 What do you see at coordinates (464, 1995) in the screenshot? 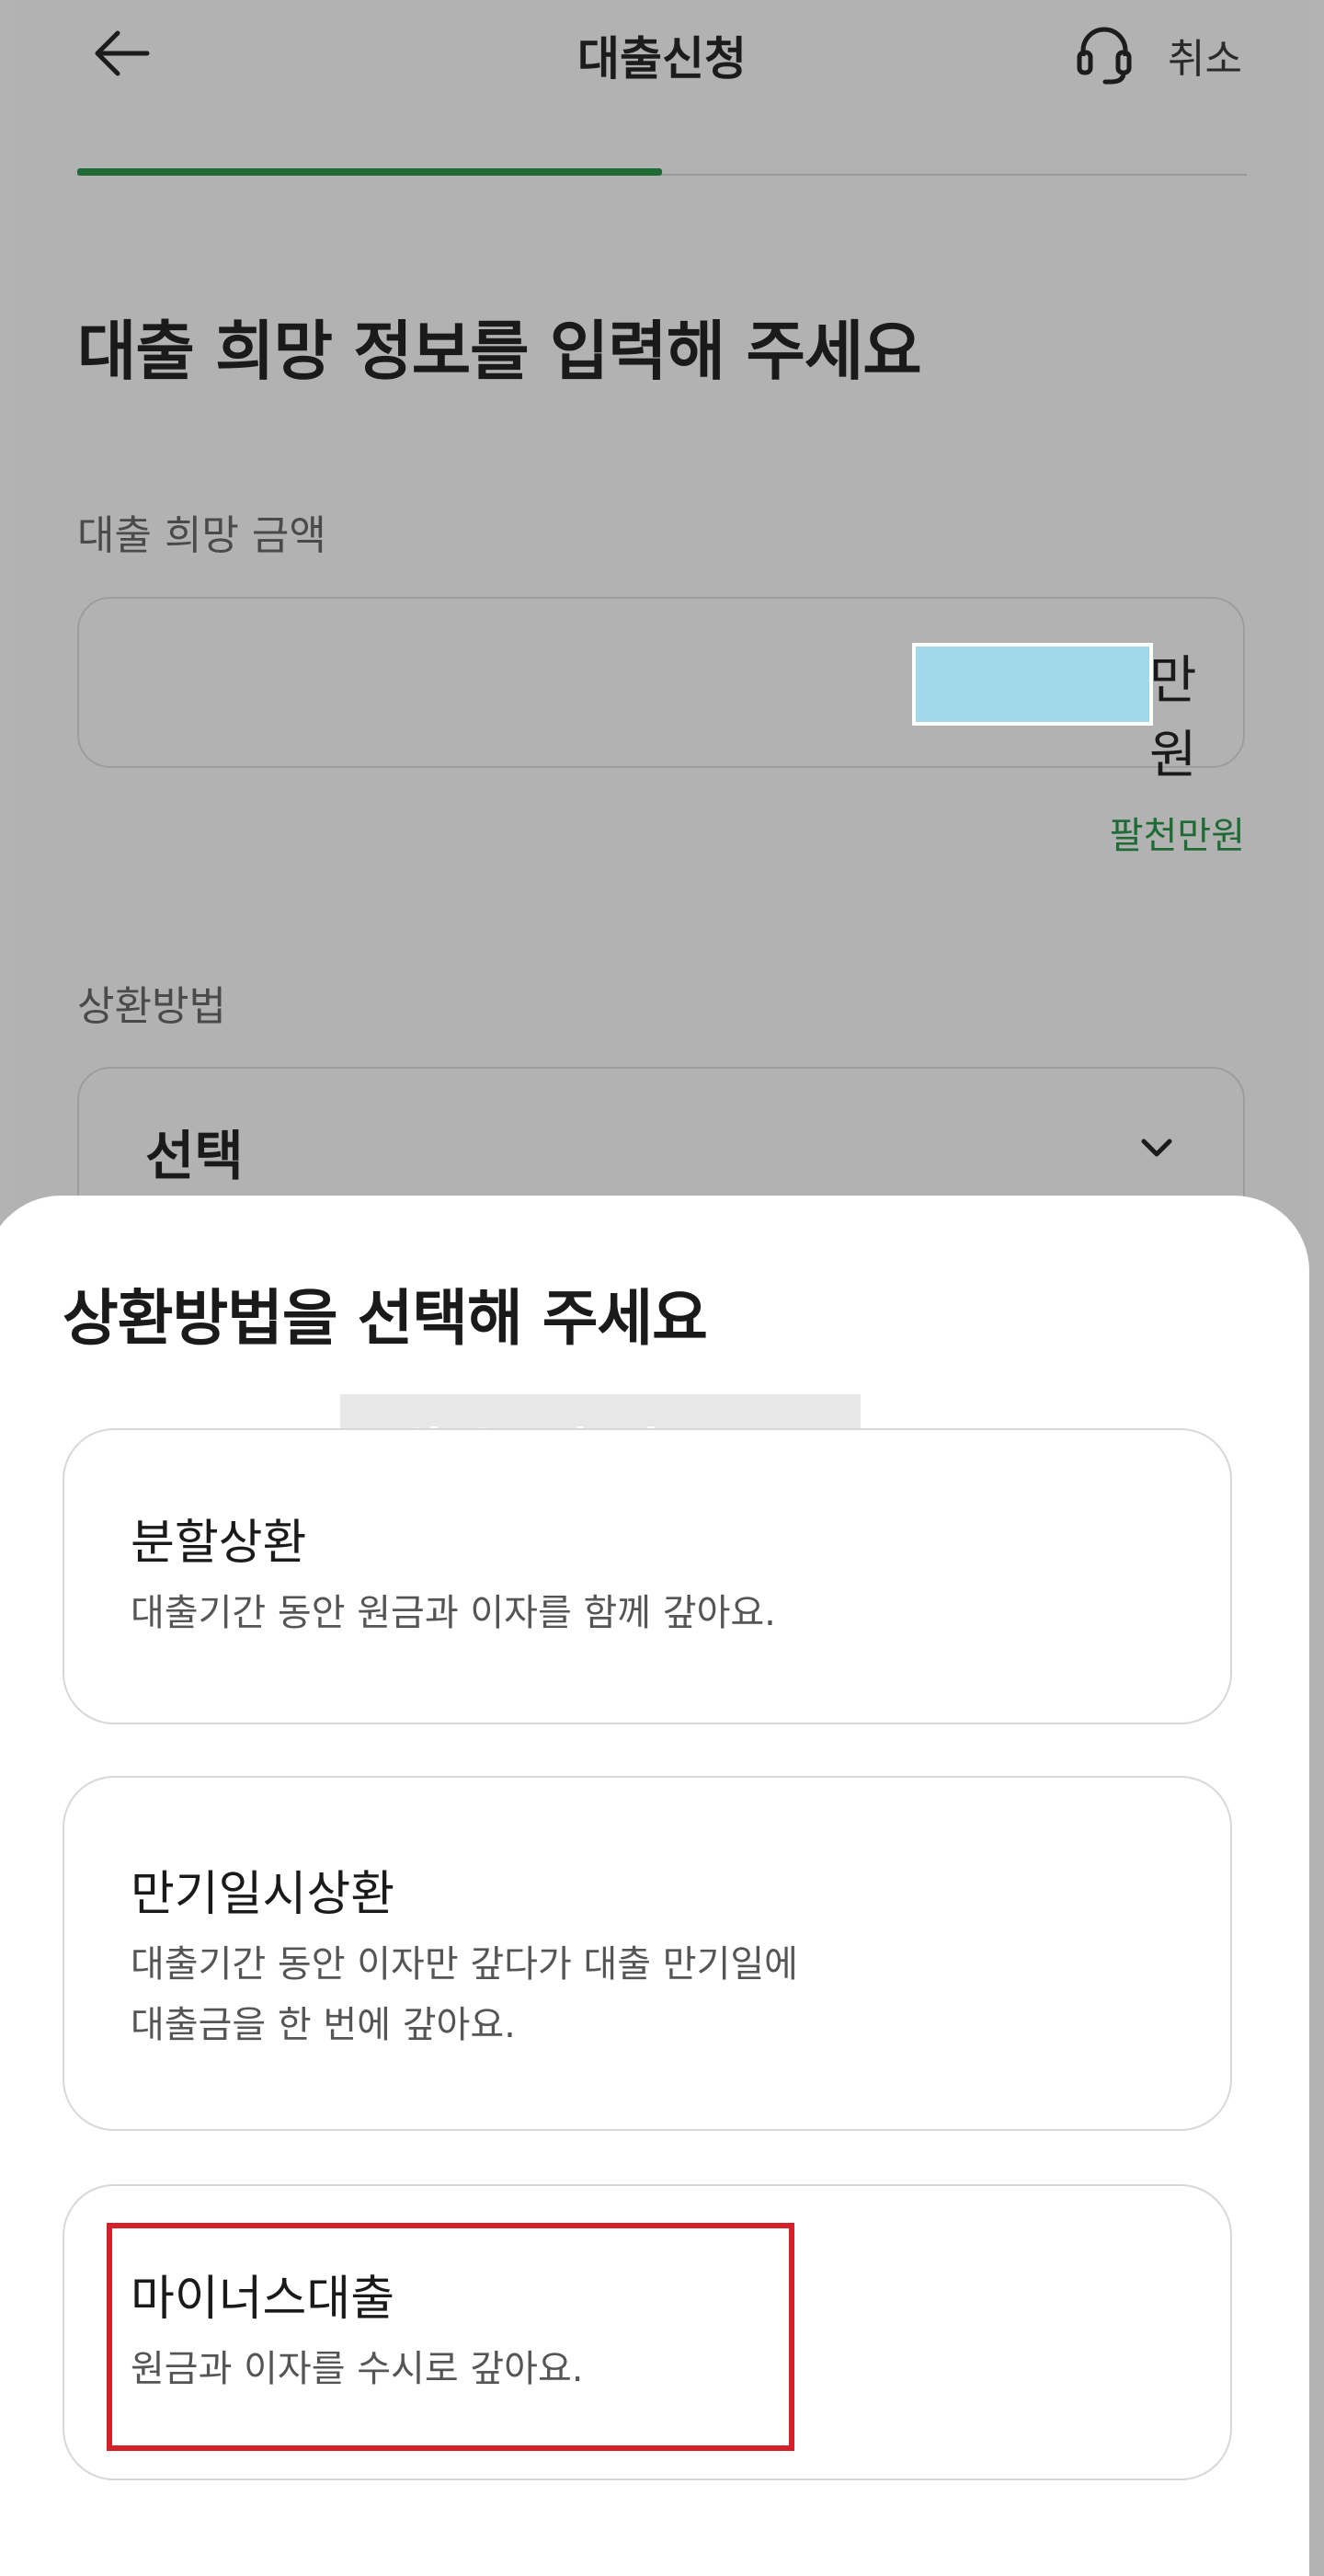
I see `option-description: 대출기간 동안 이자만 갚다가 대출 만기일에 대출금을 한 번에 갚아요.` at bounding box center [464, 1995].